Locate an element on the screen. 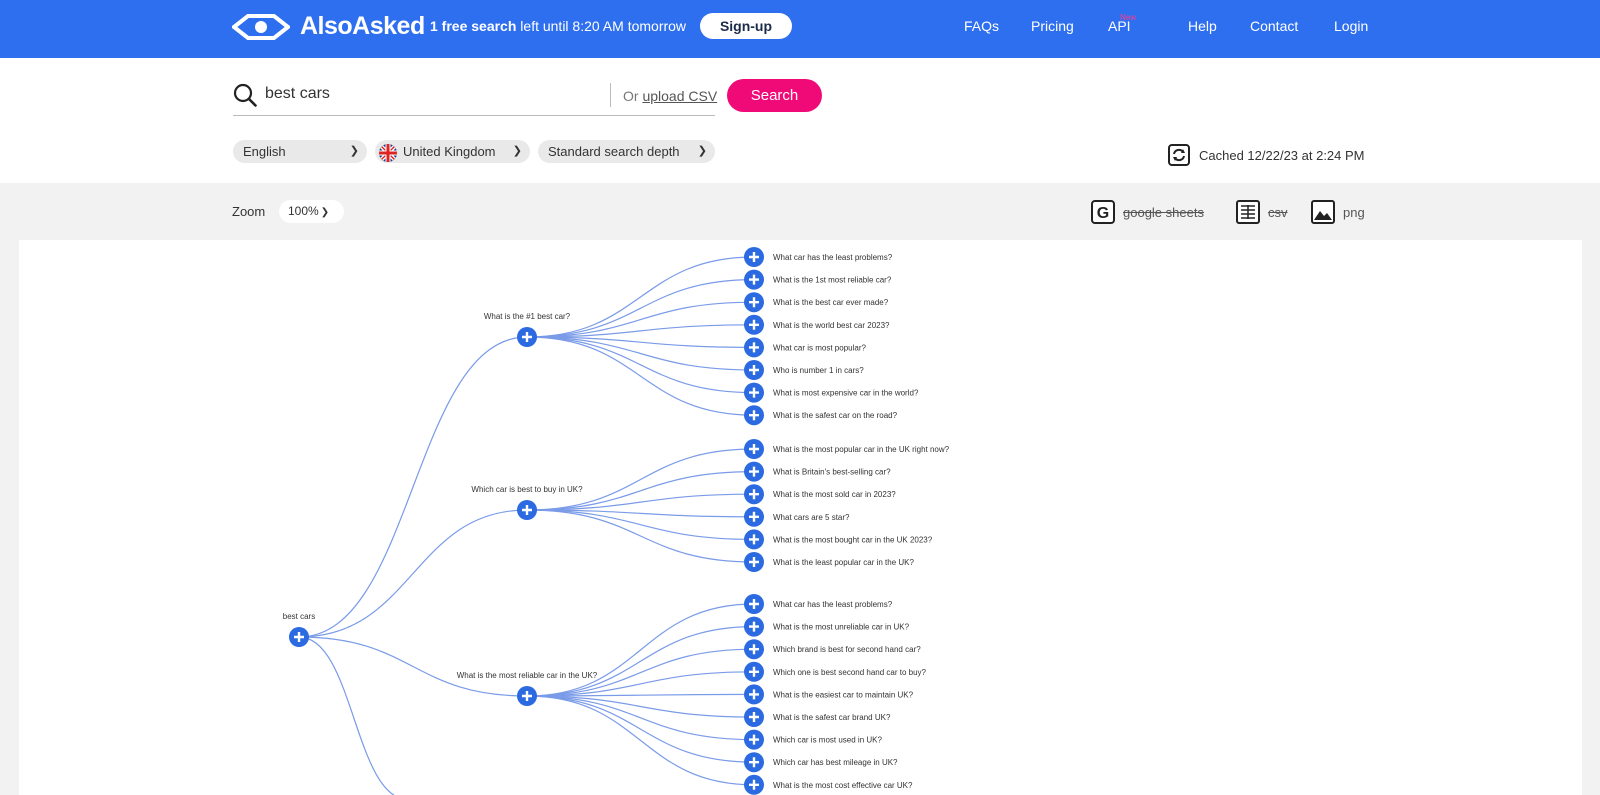  leaf-question-label: What is the 1st most reliable car? is located at coordinates (832, 280).